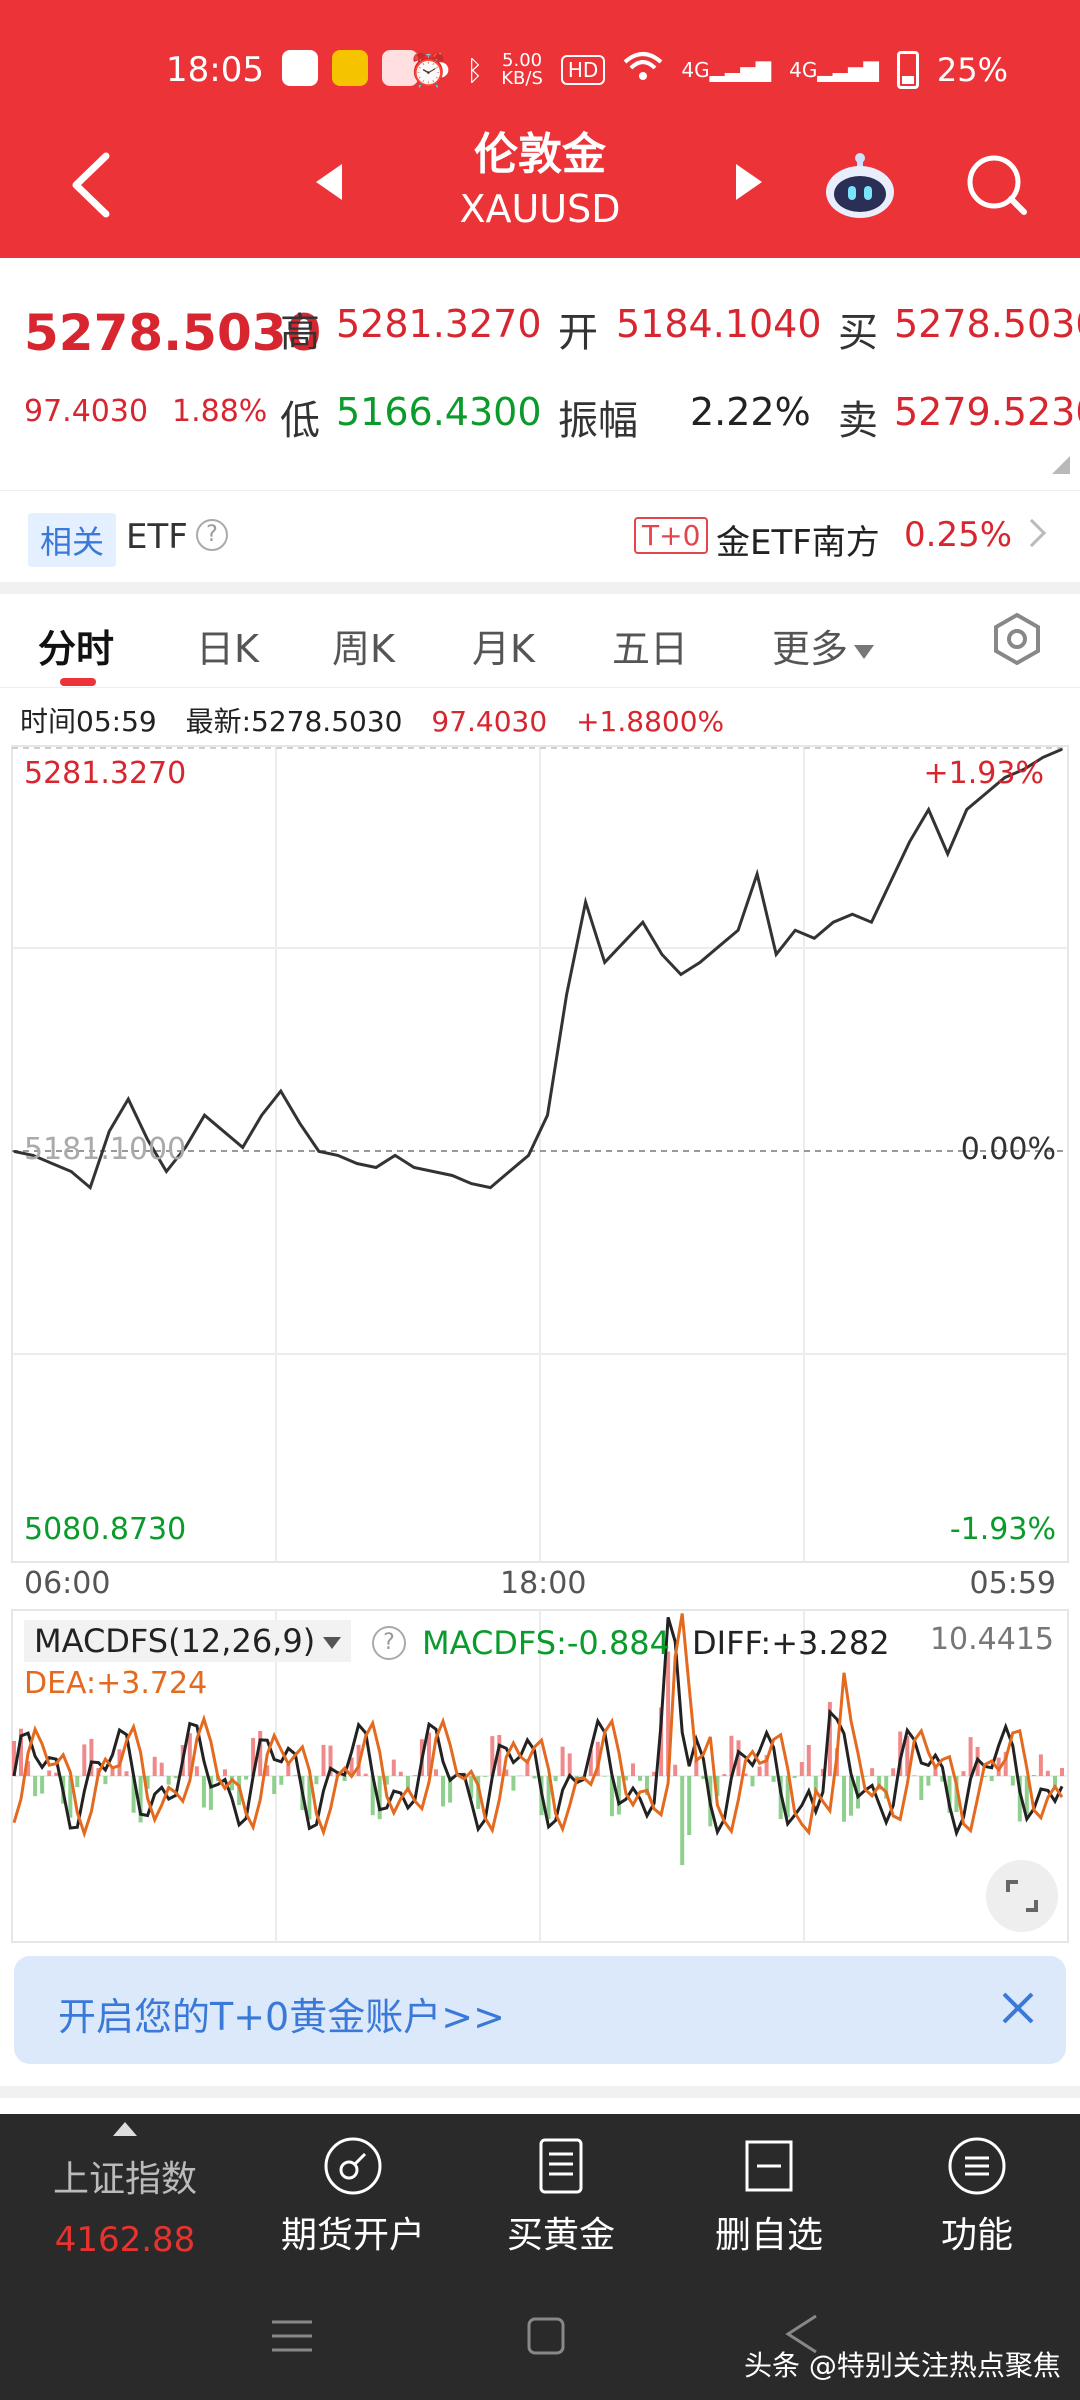  Describe the element at coordinates (329, 182) in the screenshot. I see `prev-symbol-icon` at that location.